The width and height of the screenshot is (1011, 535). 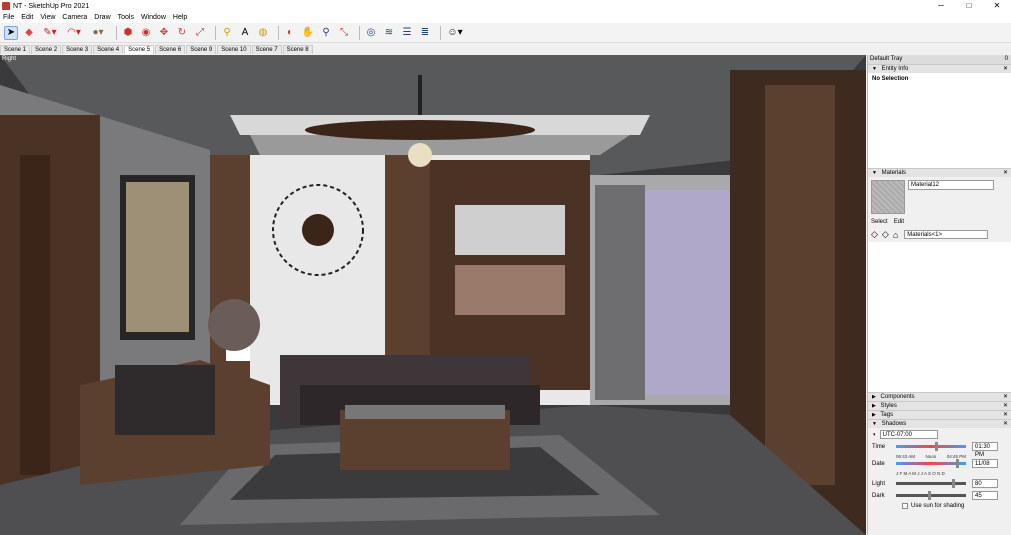 I want to click on month-ticks: J F M A M J J A S O N D, so click(x=920, y=473).